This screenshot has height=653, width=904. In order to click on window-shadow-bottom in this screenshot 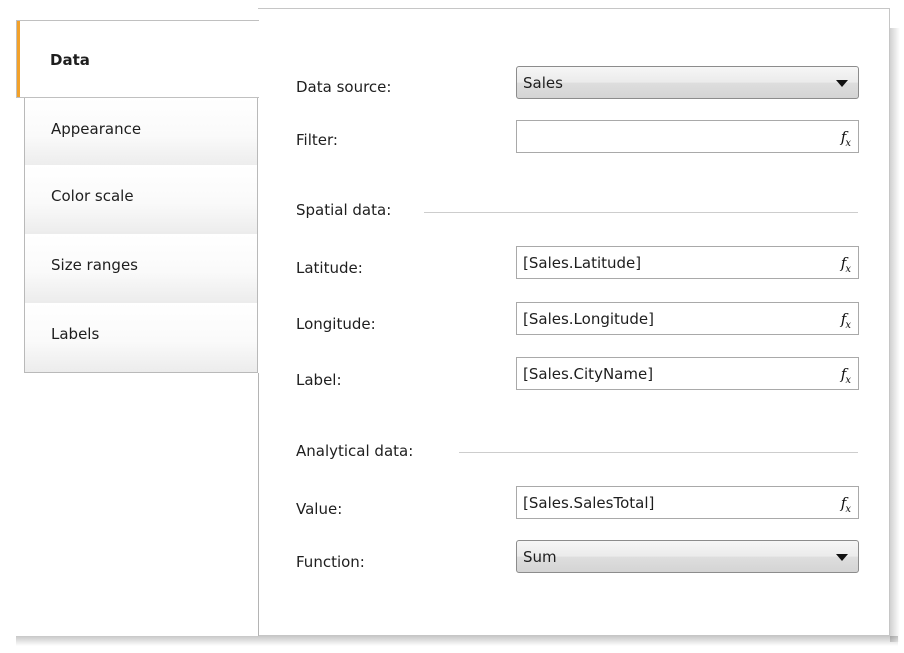, I will do `click(457, 641)`.